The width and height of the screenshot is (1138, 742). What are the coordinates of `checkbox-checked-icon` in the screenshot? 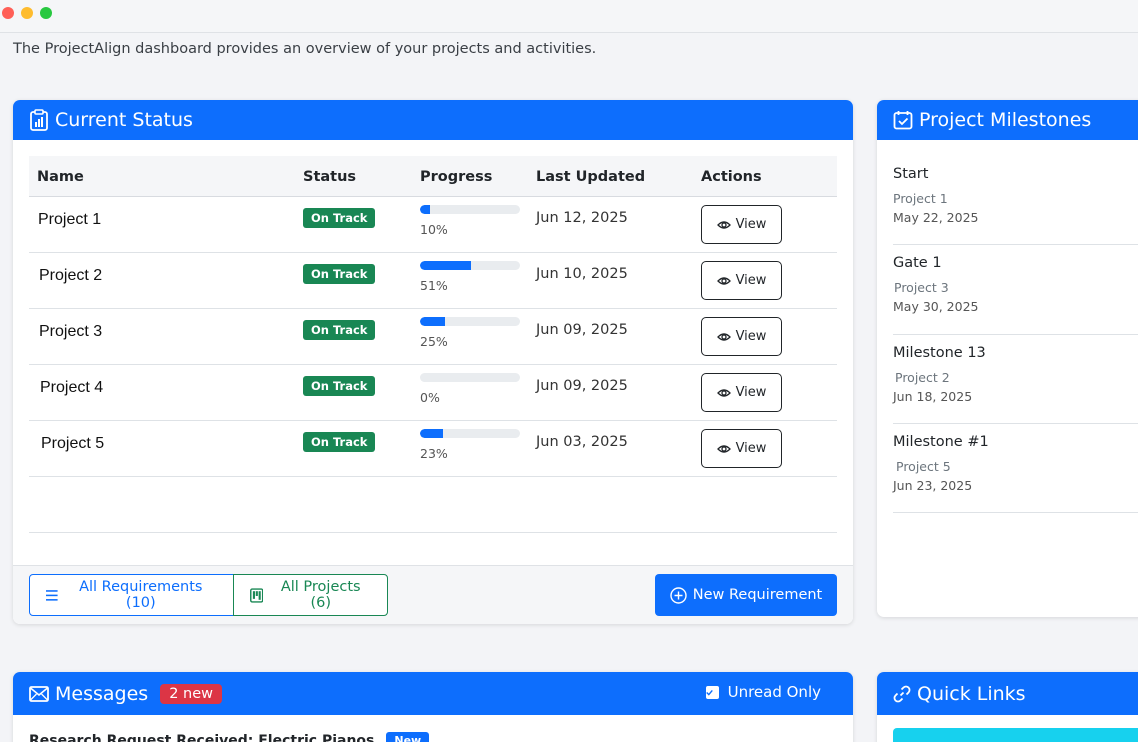 It's located at (712, 692).